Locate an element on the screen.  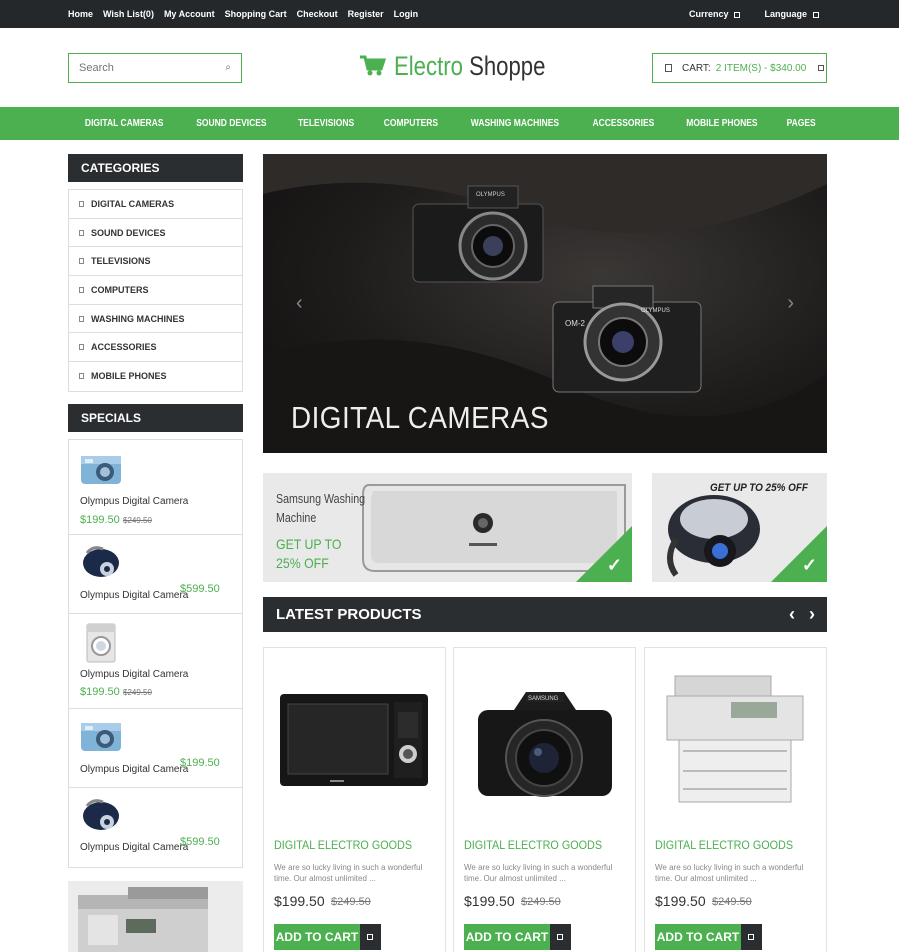
nav-item-accessories: ACCESSORIES is located at coordinates (623, 123).